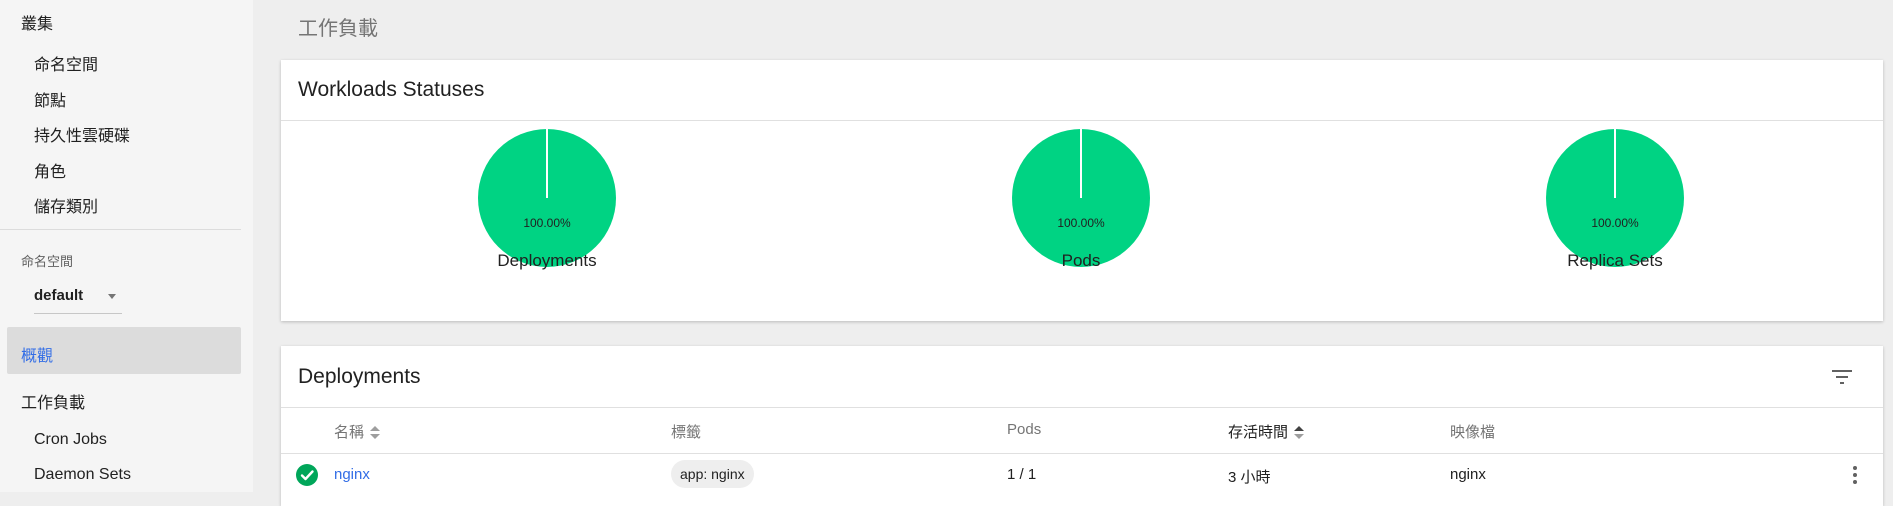 Image resolution: width=1893 pixels, height=506 pixels. I want to click on pods-count: 1 / 1, so click(1022, 474).